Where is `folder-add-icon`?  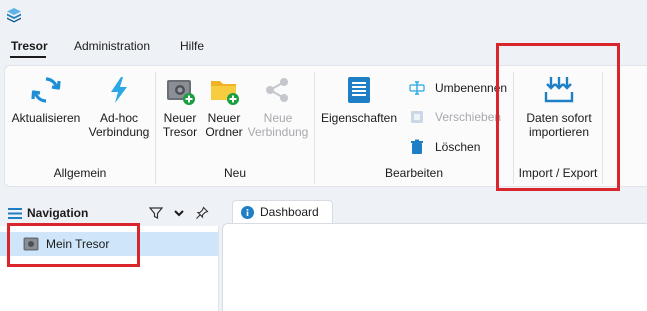 folder-add-icon is located at coordinates (225, 93).